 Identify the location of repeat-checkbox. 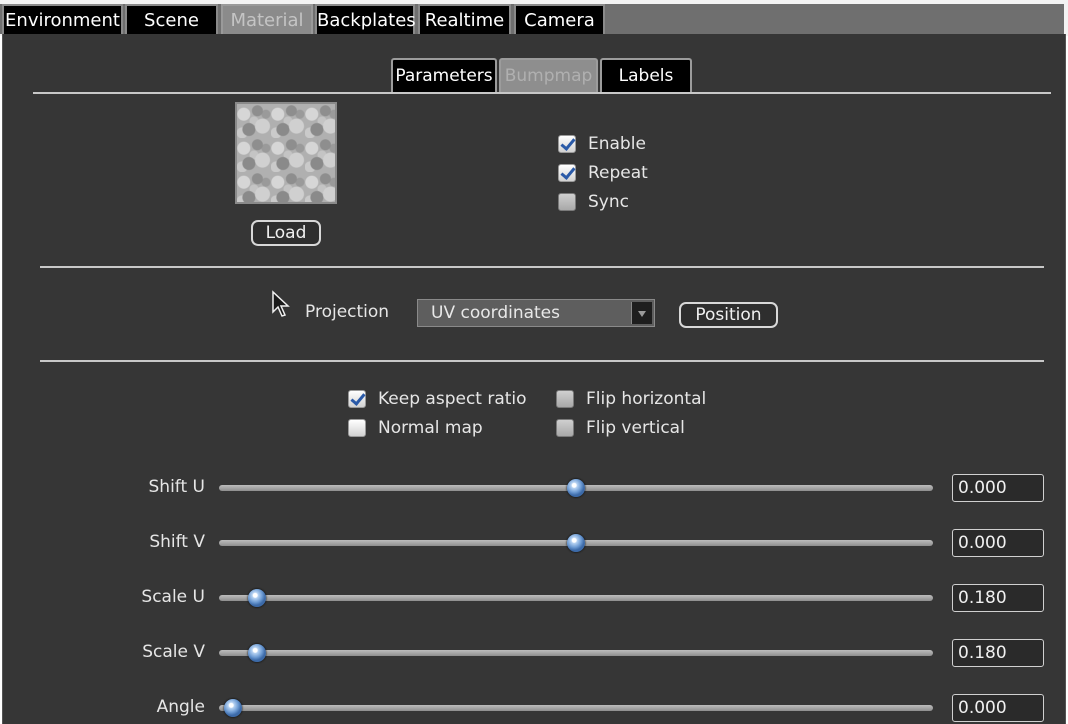
(567, 173).